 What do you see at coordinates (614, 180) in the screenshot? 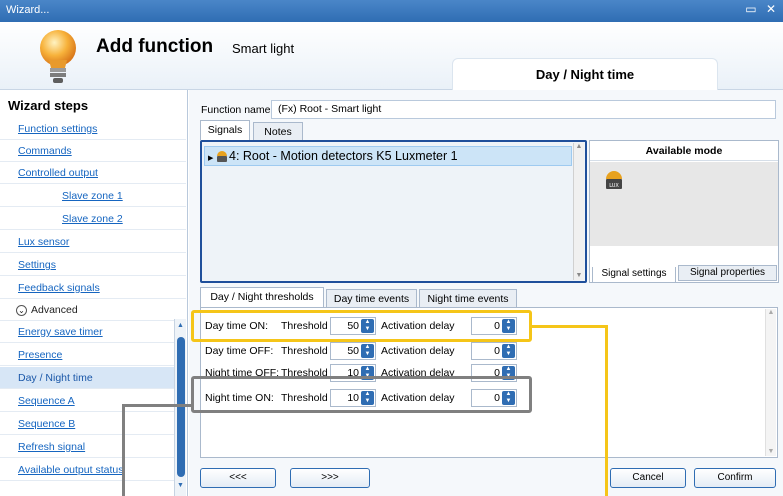
I see `lux-mode-icon: LUX` at bounding box center [614, 180].